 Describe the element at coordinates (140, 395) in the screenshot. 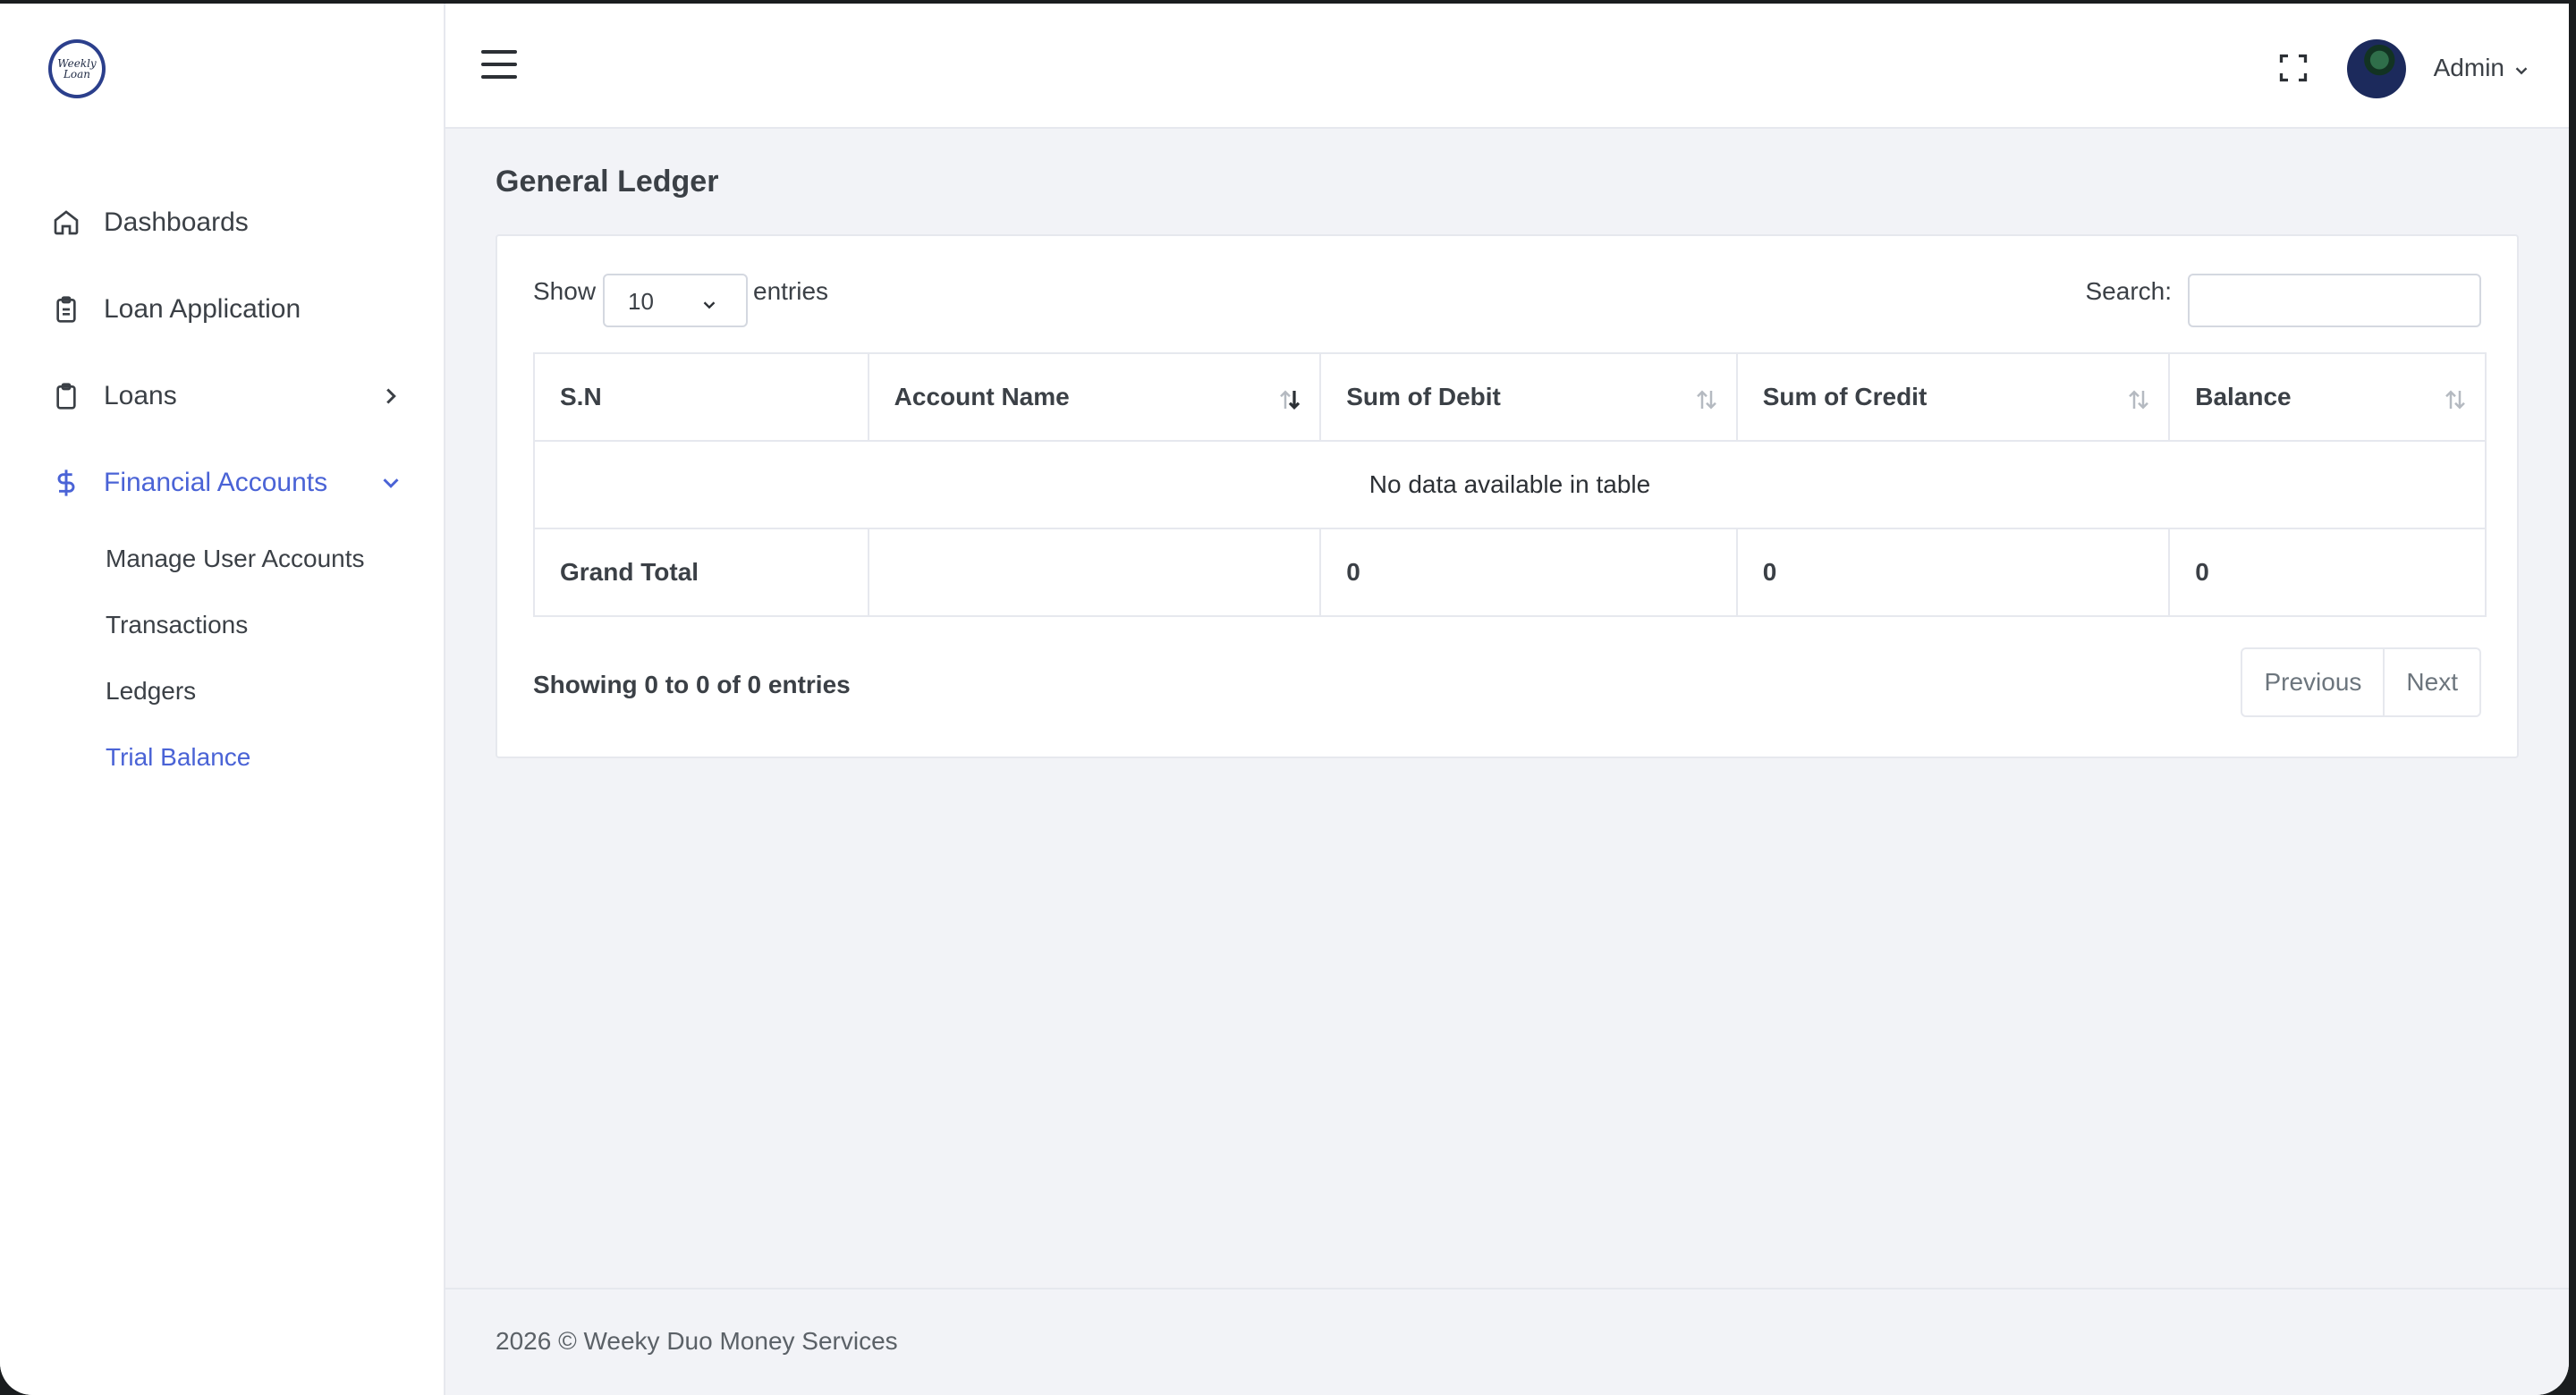

I see `sidebar-item-label: Loans` at that location.